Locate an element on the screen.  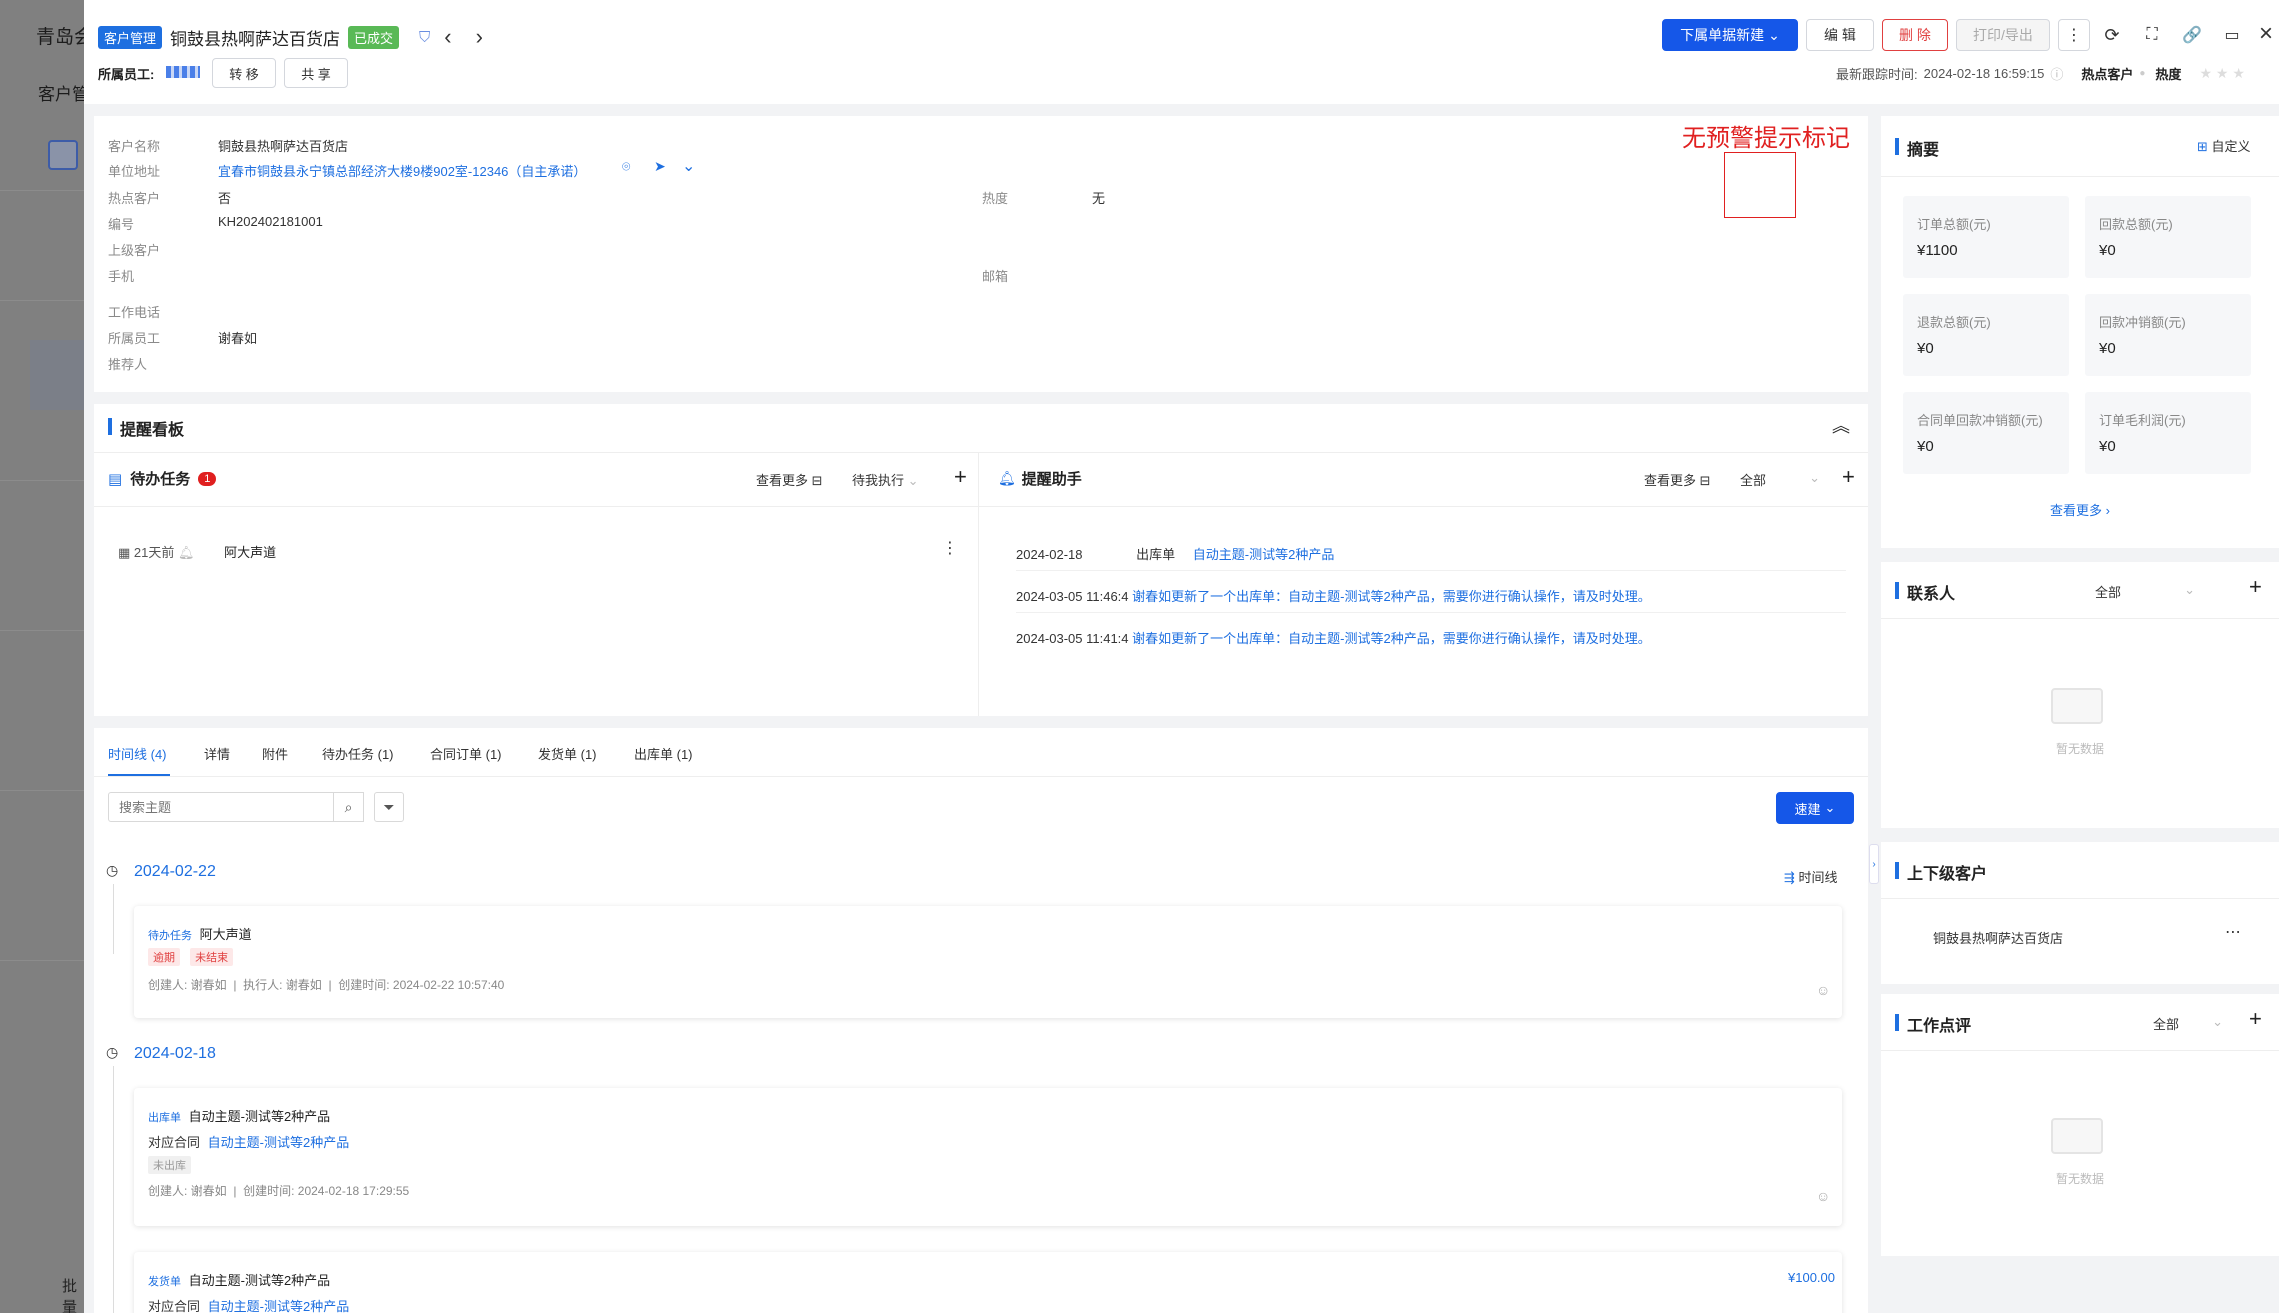
next-icon: › is located at coordinates (479, 37).